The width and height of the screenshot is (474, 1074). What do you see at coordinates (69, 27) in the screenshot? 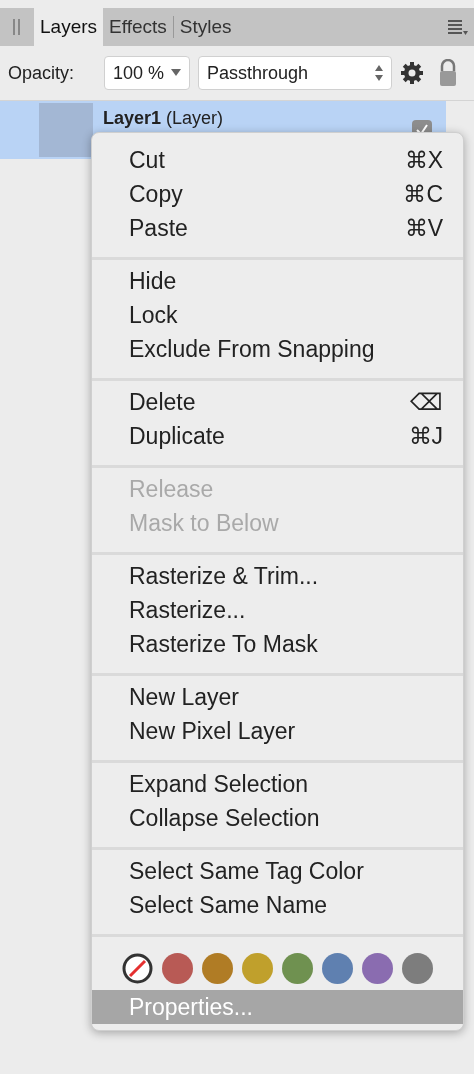
I see `tab: Layers` at bounding box center [69, 27].